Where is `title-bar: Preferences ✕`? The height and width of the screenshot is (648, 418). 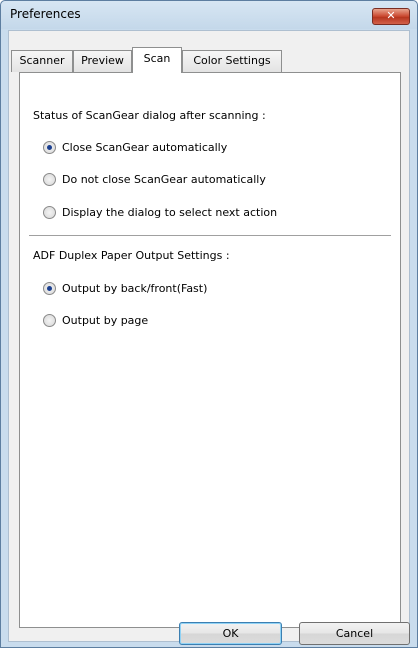 title-bar: Preferences ✕ is located at coordinates (209, 15).